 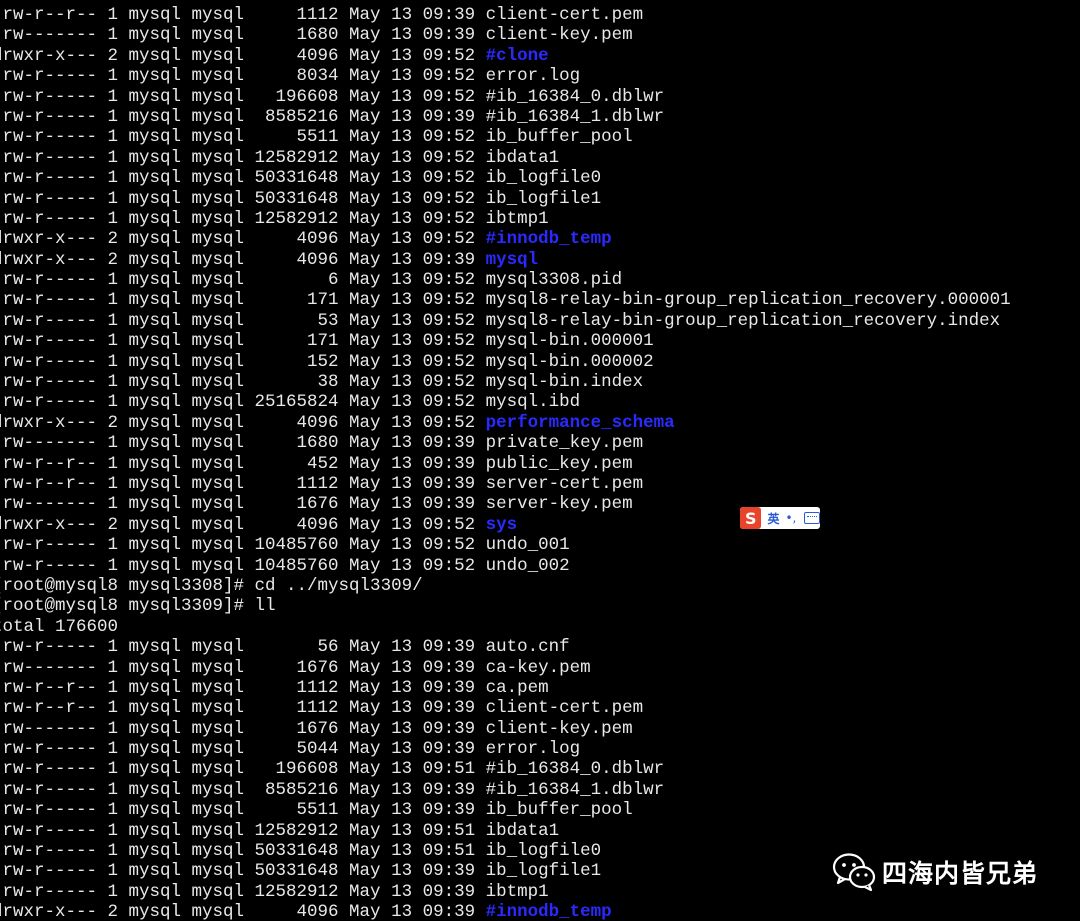 What do you see at coordinates (243, 280) in the screenshot?
I see `line-text: -rw-r----- 1 mysql mysql 6 May 13 09:52` at bounding box center [243, 280].